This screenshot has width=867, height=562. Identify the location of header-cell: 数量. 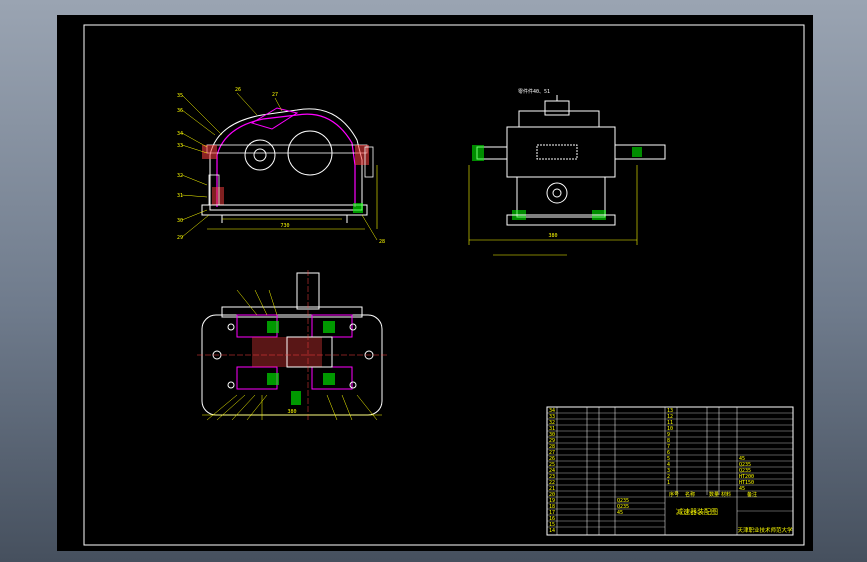
(714, 494).